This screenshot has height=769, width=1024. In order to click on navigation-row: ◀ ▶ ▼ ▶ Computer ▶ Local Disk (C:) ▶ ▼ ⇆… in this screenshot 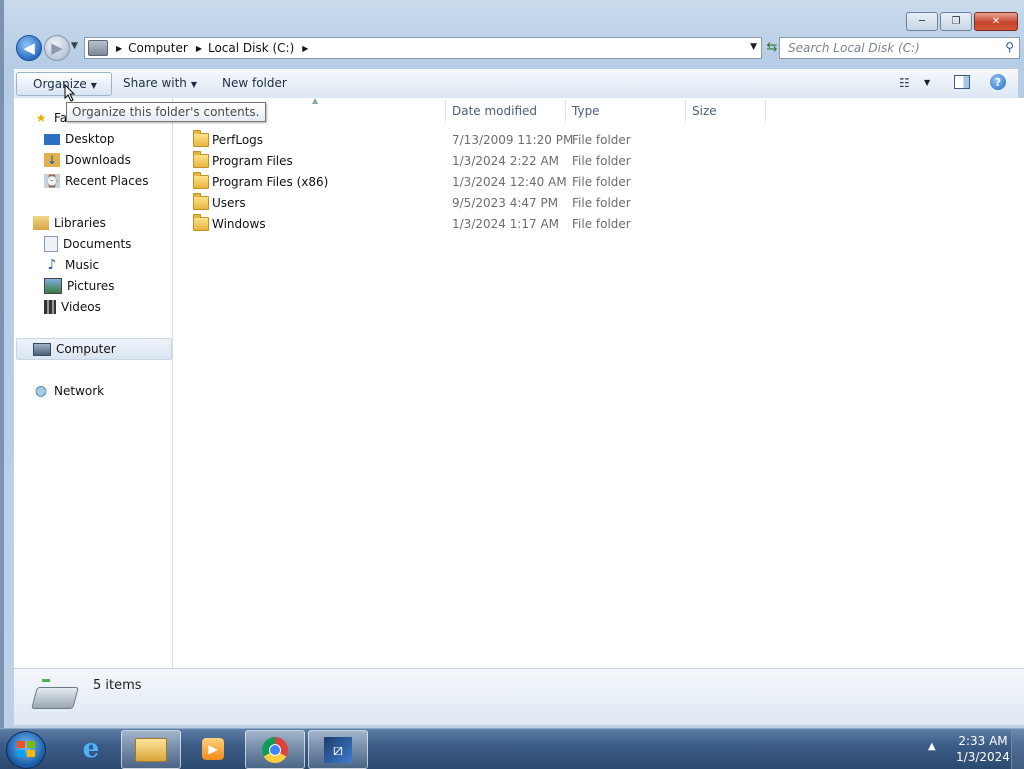, I will do `click(517, 48)`.